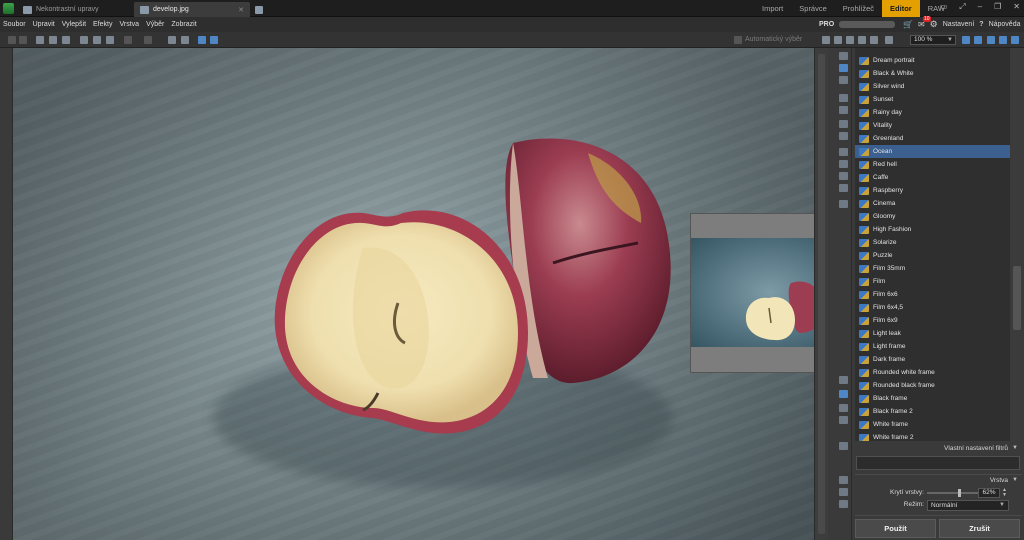 The width and height of the screenshot is (1024, 540). What do you see at coordinates (838, 40) in the screenshot?
I see `pen-icon` at bounding box center [838, 40].